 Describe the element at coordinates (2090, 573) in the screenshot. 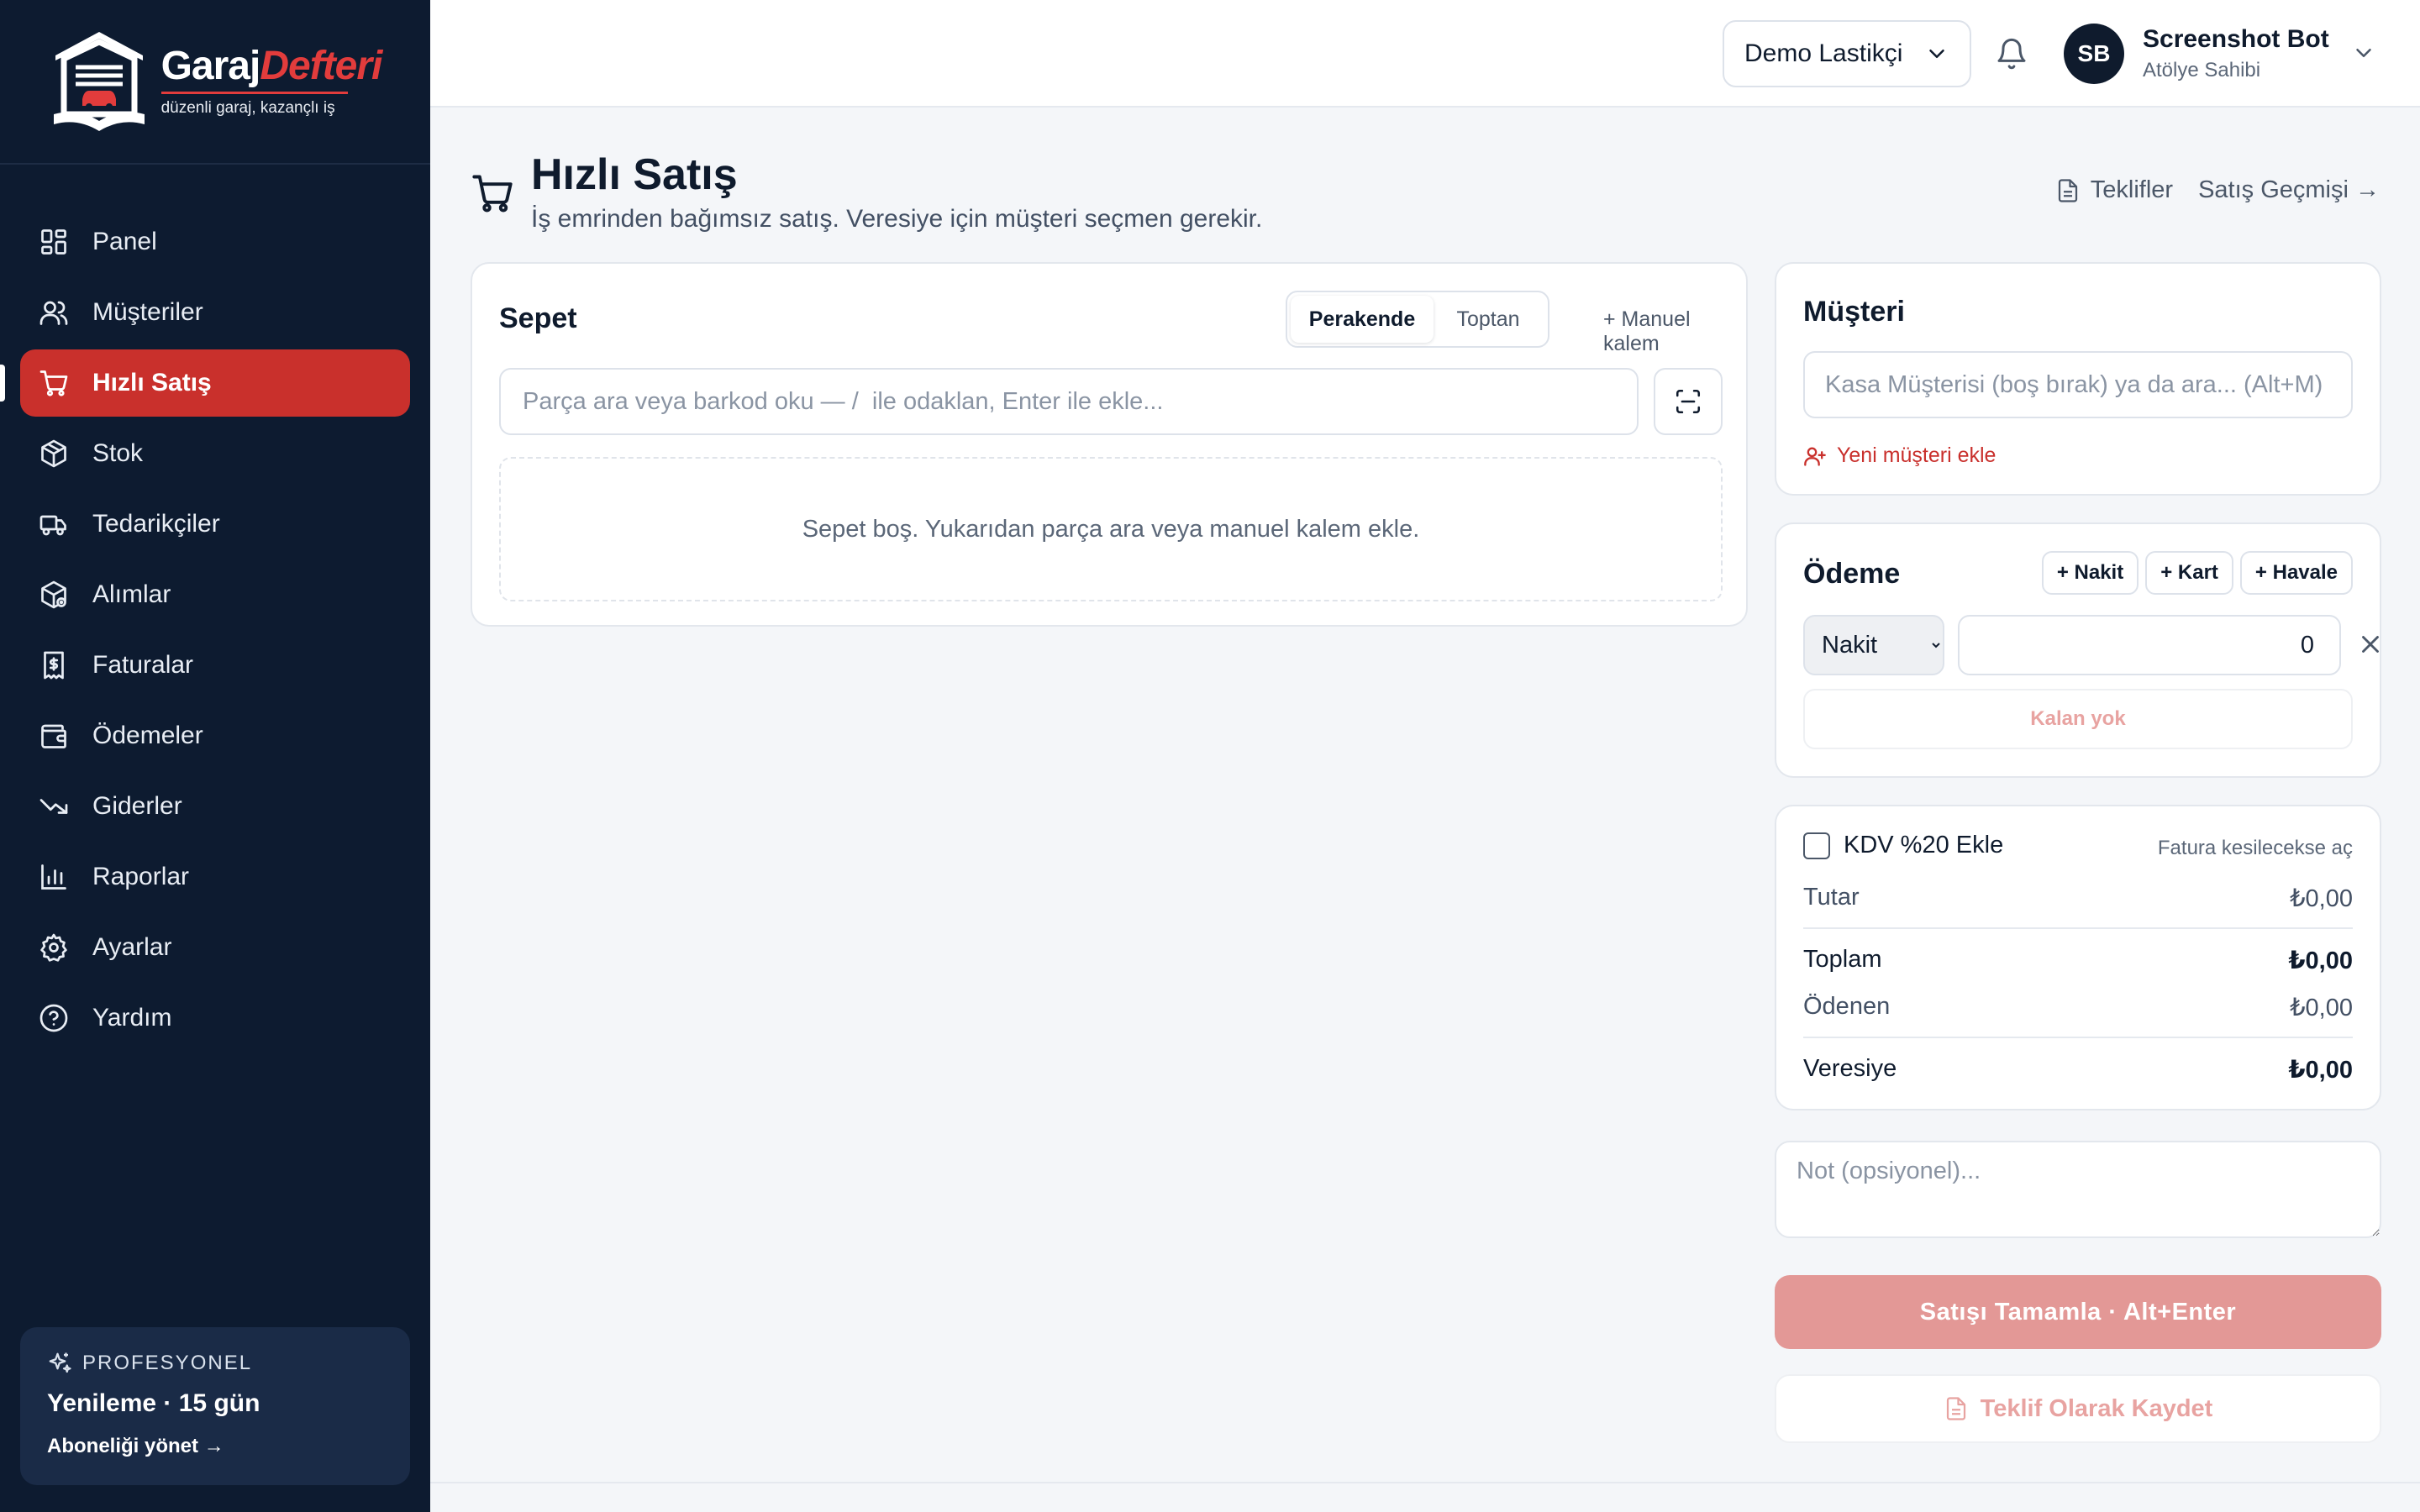

I see `add-cash-button: + Nakit` at that location.